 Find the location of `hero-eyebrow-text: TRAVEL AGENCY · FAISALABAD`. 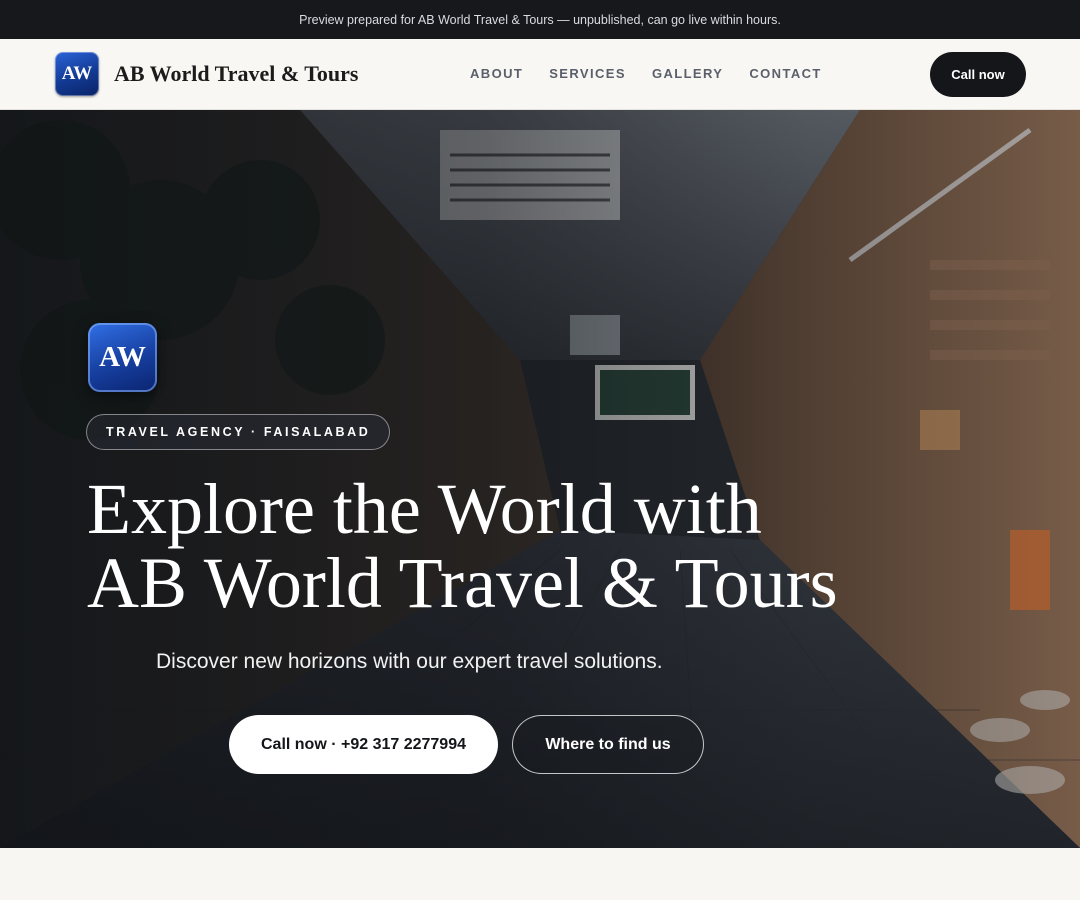

hero-eyebrow-text: TRAVEL AGENCY · FAISALABAD is located at coordinates (238, 432).